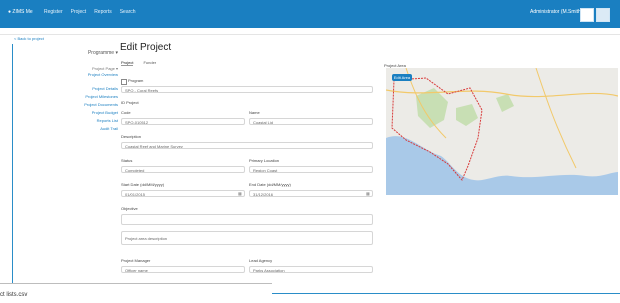 This screenshot has width=620, height=303. Describe the element at coordinates (183, 121) in the screenshot. I see `code-input: SPO-010512` at that location.